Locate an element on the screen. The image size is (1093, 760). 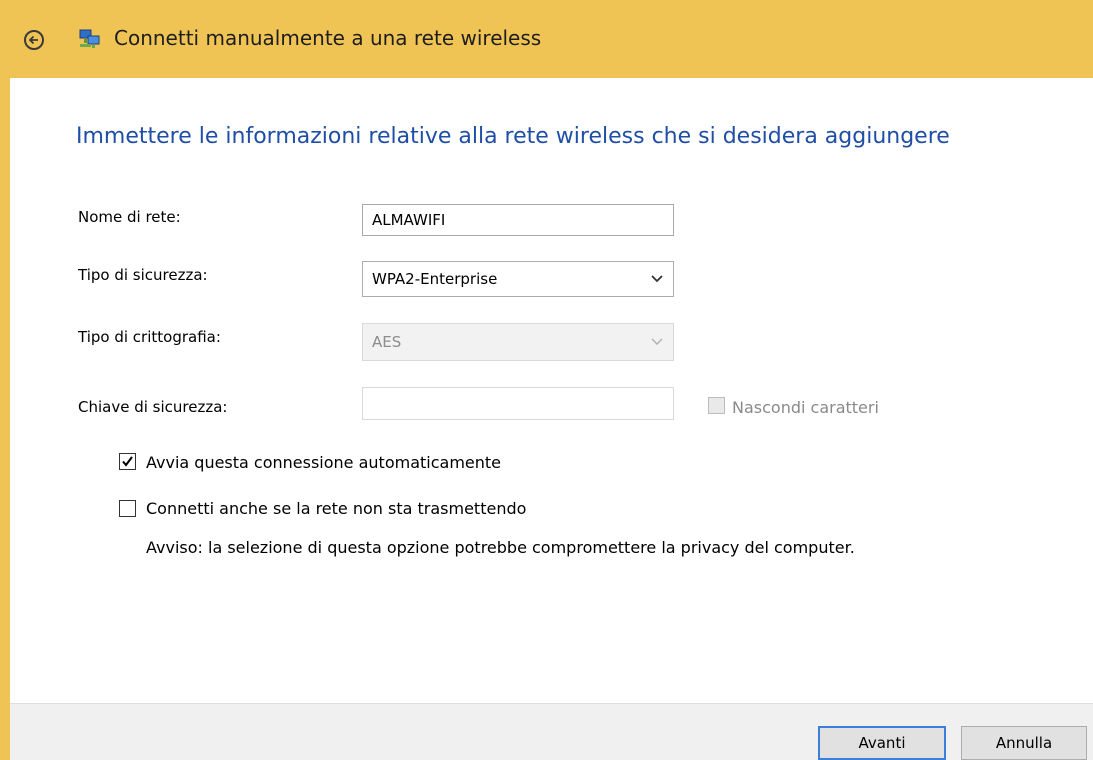
network-icon is located at coordinates (89, 38).